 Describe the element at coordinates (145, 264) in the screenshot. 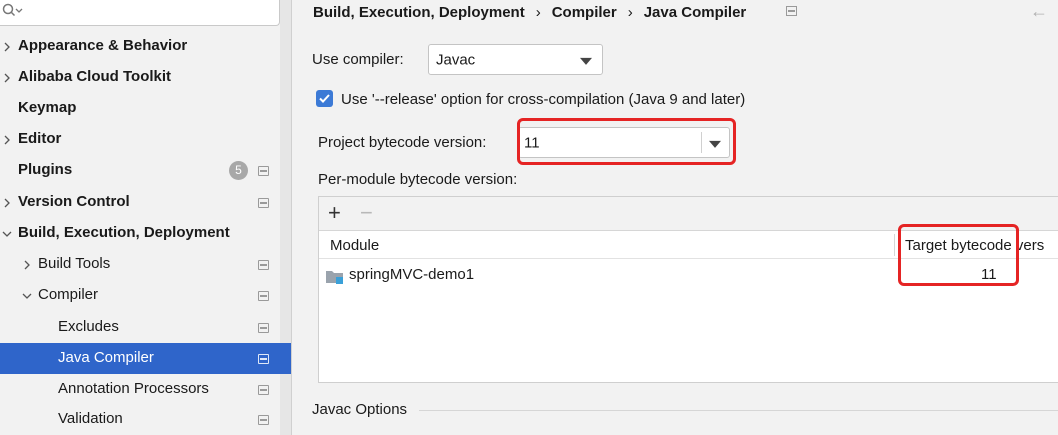

I see `sidebar-item-build-tools: Build Tools` at that location.